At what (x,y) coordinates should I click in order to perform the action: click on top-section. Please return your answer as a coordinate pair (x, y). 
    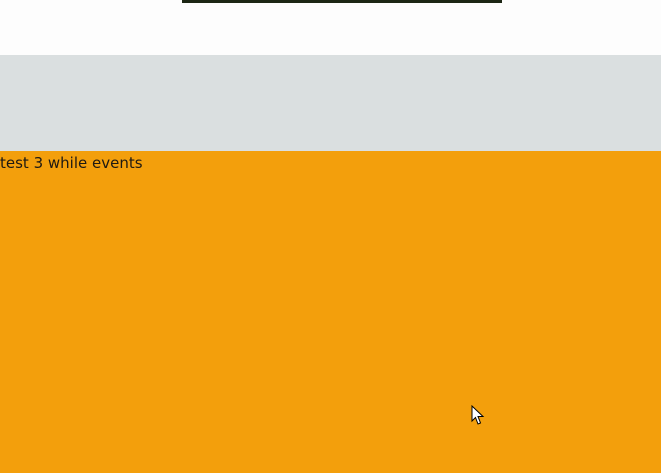
    Looking at the image, I should click on (330, 27).